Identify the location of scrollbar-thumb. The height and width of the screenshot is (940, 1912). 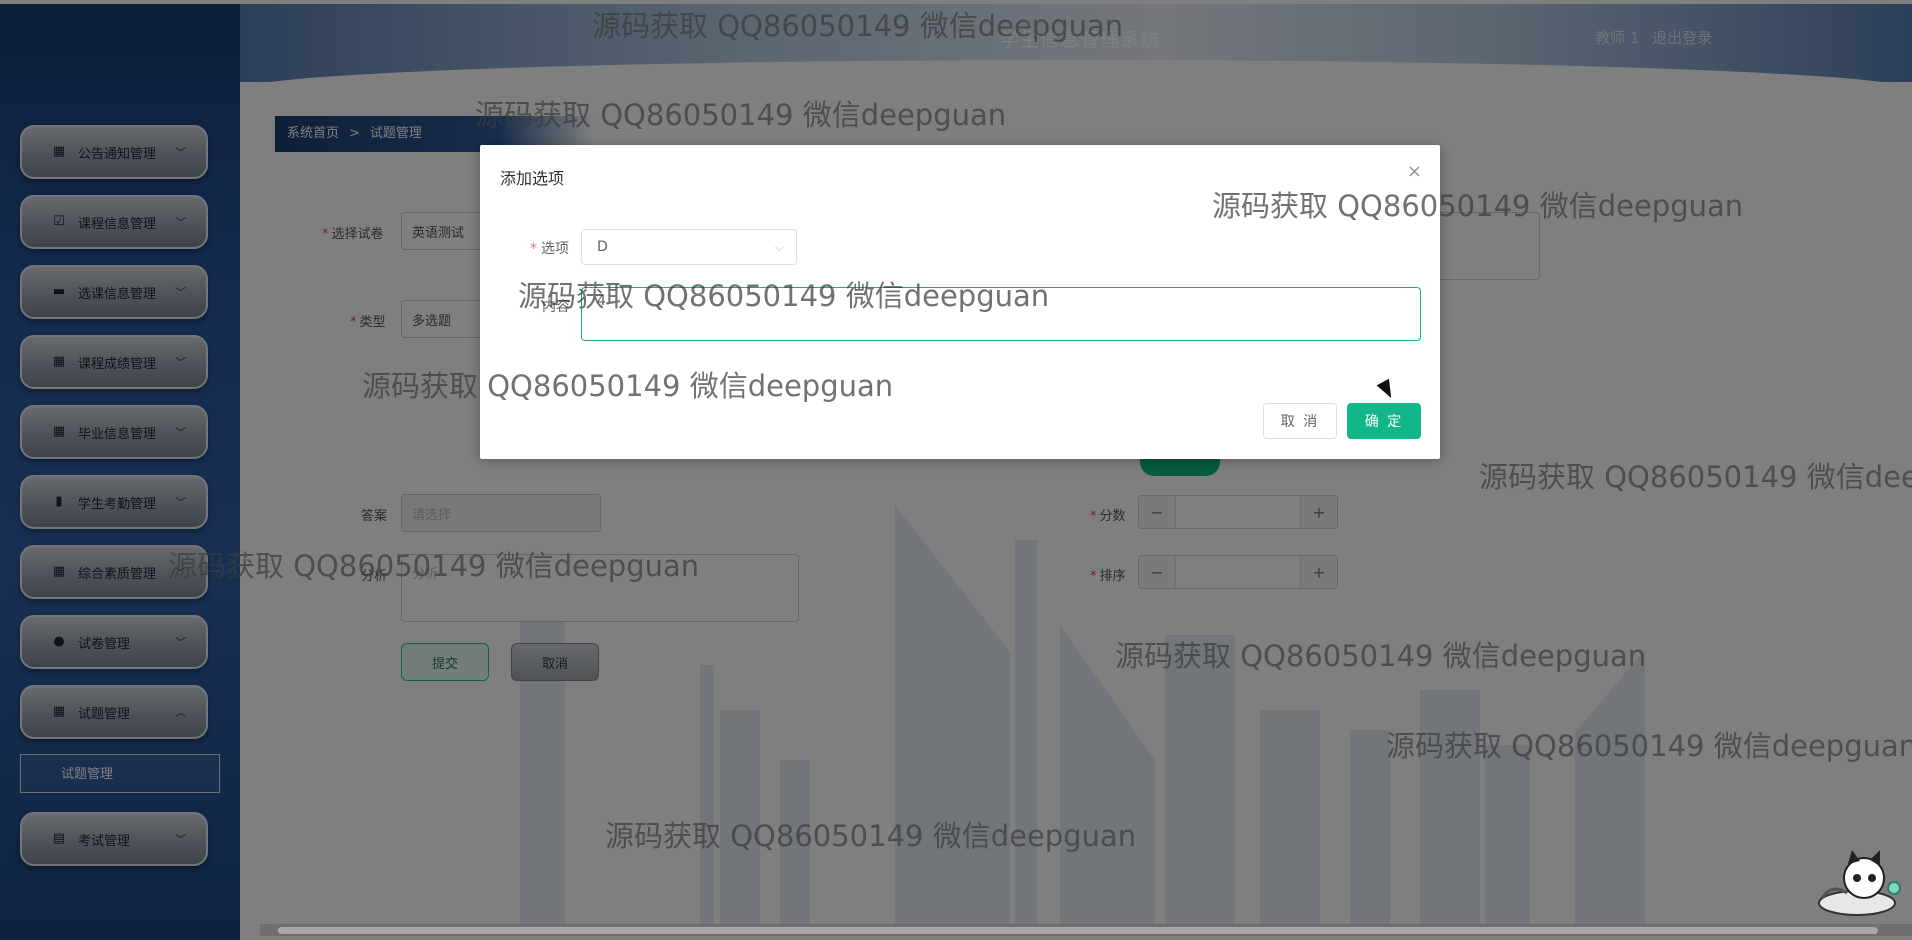
(1078, 930).